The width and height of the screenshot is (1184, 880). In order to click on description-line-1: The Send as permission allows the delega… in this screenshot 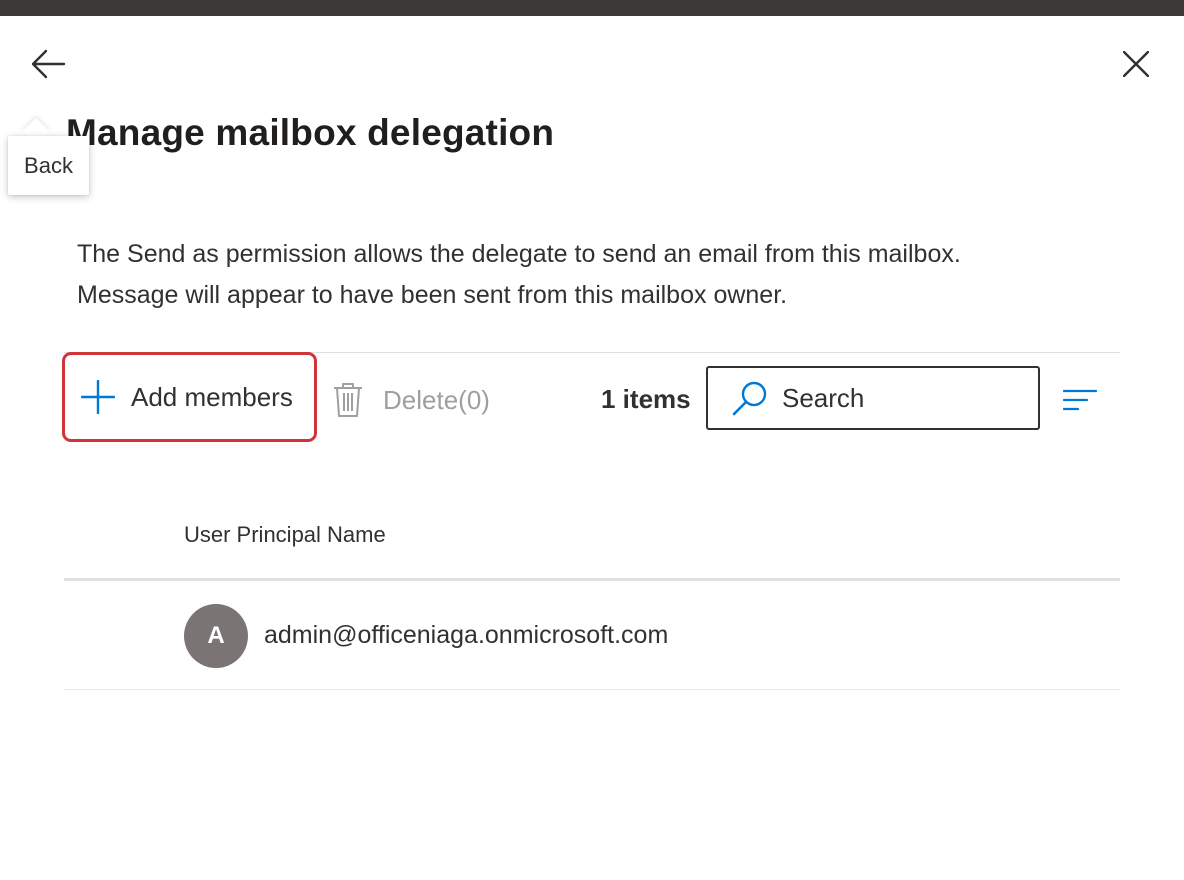, I will do `click(519, 254)`.